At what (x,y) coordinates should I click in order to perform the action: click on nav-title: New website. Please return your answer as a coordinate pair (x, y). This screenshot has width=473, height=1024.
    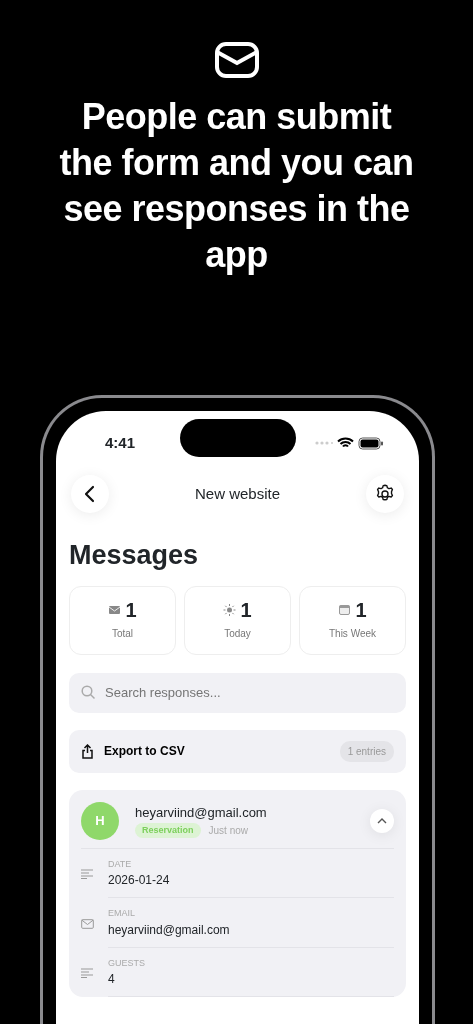
    Looking at the image, I should click on (237, 493).